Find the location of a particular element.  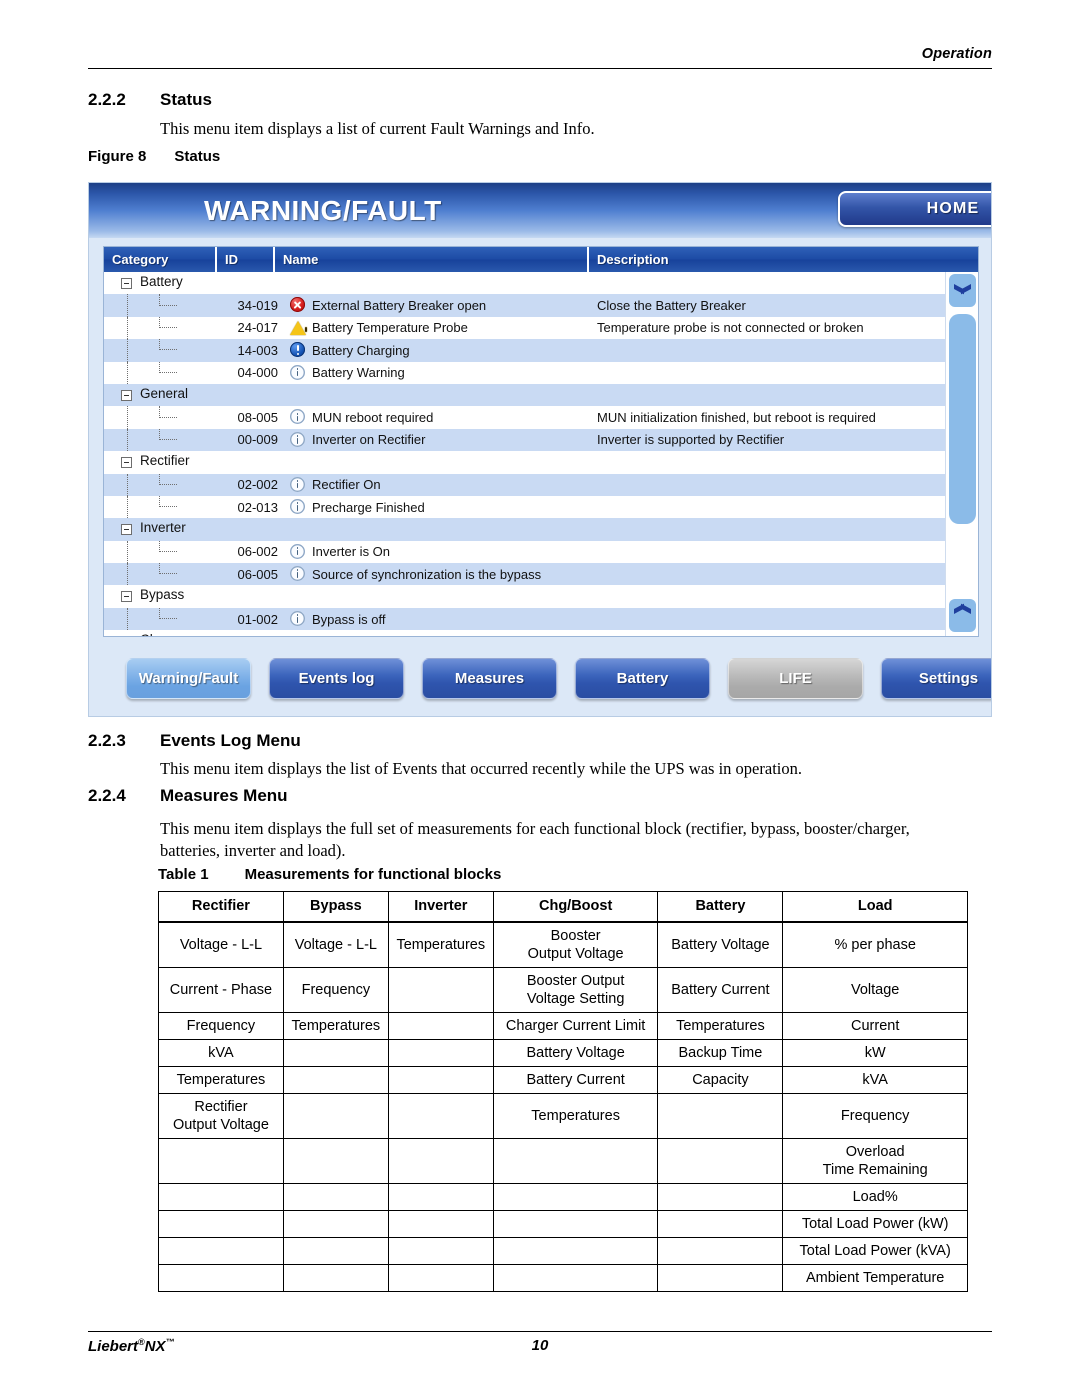

column-header-description: Description is located at coordinates (783, 259).